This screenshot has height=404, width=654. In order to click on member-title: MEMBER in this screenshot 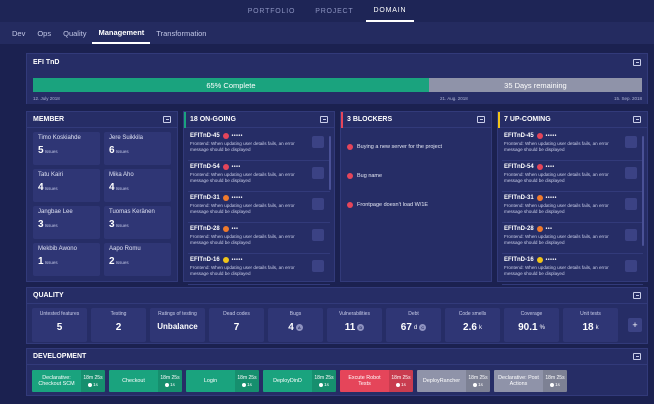, I will do `click(49, 119)`.